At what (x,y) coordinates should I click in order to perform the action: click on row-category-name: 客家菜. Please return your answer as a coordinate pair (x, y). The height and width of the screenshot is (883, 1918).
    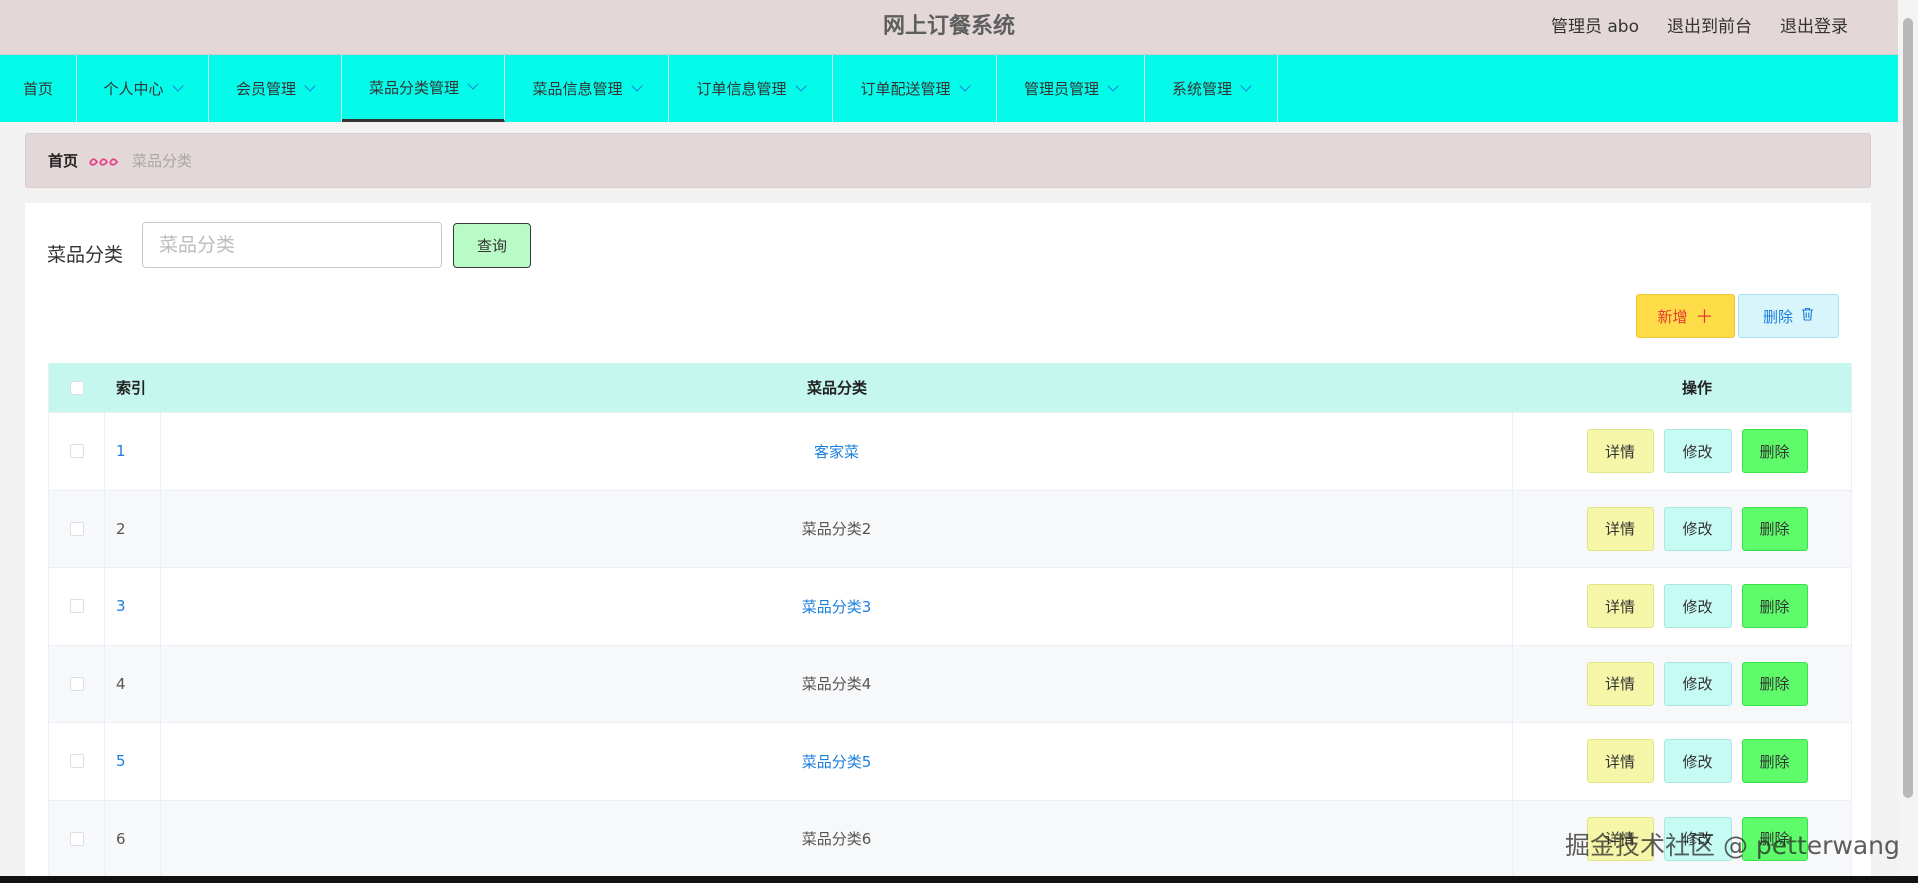
    Looking at the image, I should click on (837, 451).